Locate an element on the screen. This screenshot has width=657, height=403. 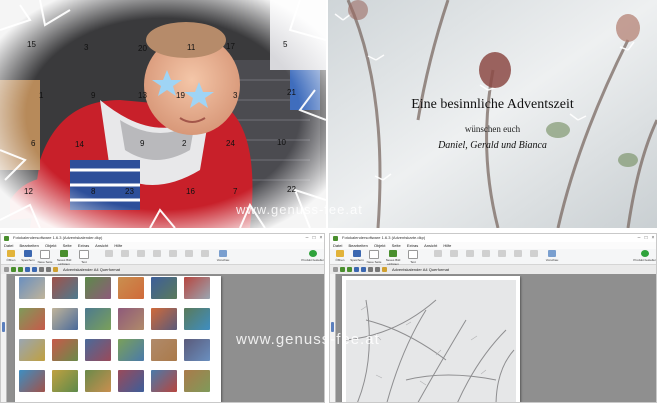
preview-icon is located at coordinates (223, 253).